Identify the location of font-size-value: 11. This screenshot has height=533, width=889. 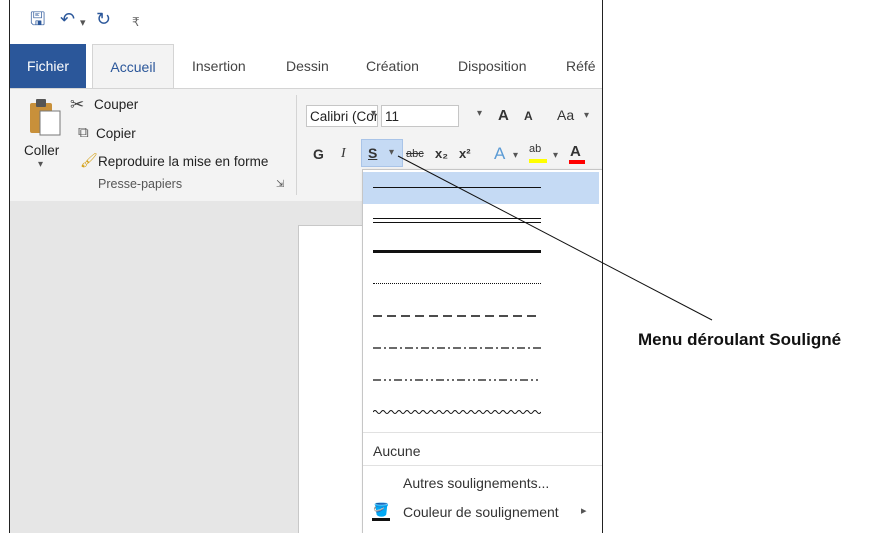
(392, 116).